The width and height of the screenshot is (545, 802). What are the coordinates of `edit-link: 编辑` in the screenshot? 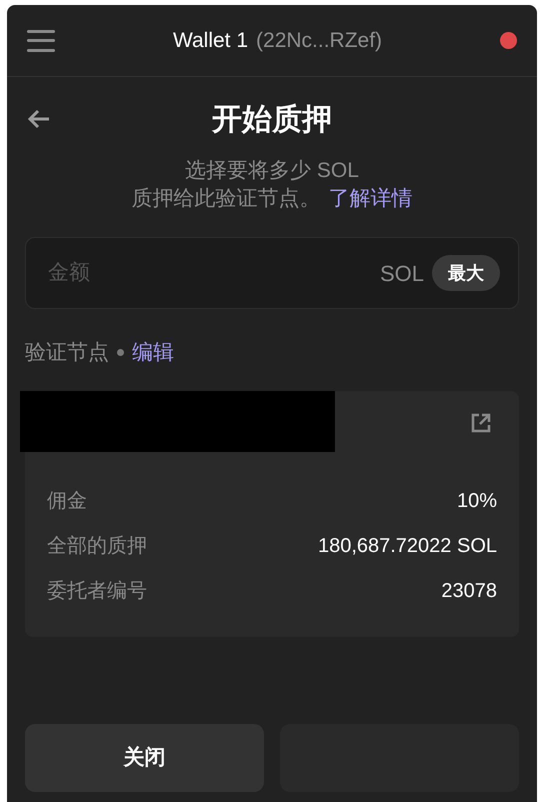 It's located at (153, 352).